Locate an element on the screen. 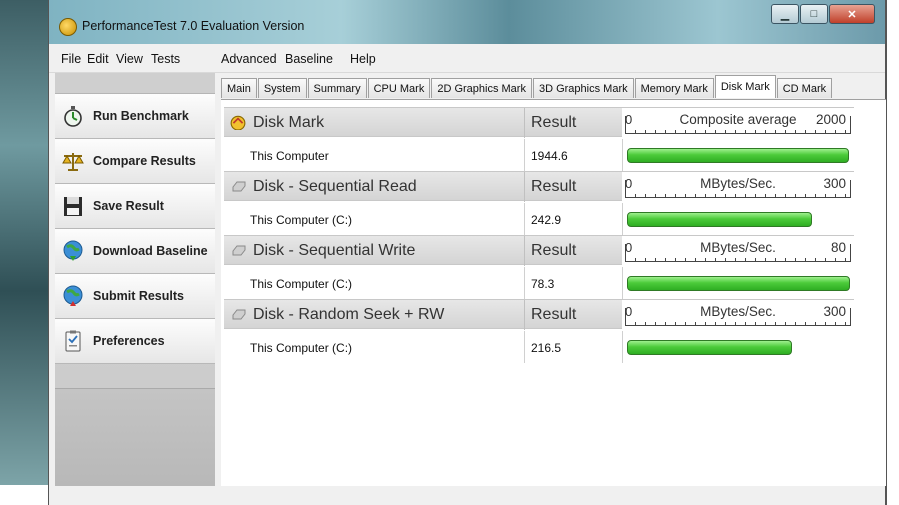 The image size is (899, 505). tab-system: System is located at coordinates (282, 88).